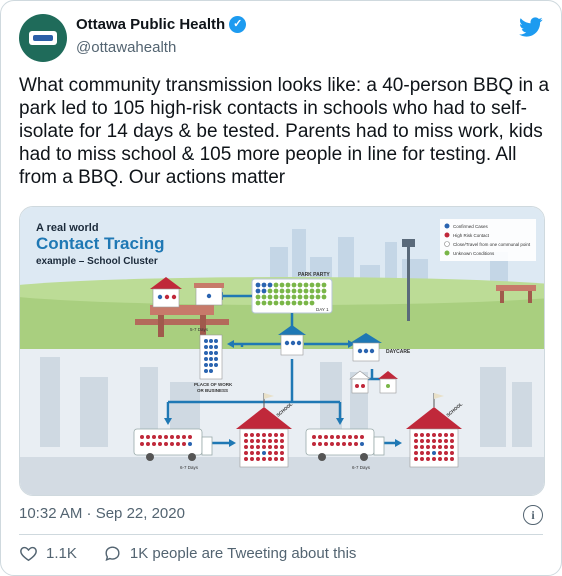  I want to click on like-count: 1.1K, so click(61, 553).